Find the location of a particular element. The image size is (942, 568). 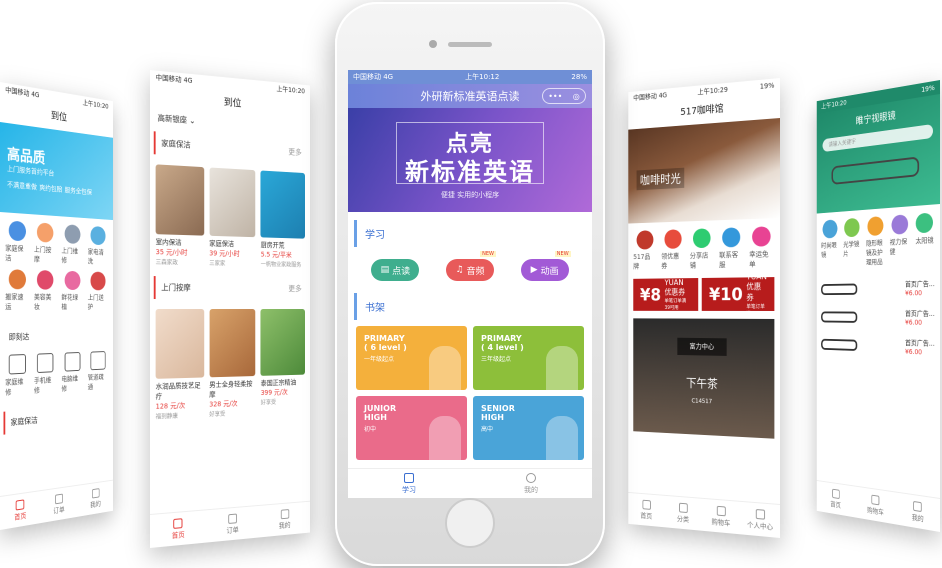

feature-card: 富力中心 下午茶 C14517 is located at coordinates (703, 378).